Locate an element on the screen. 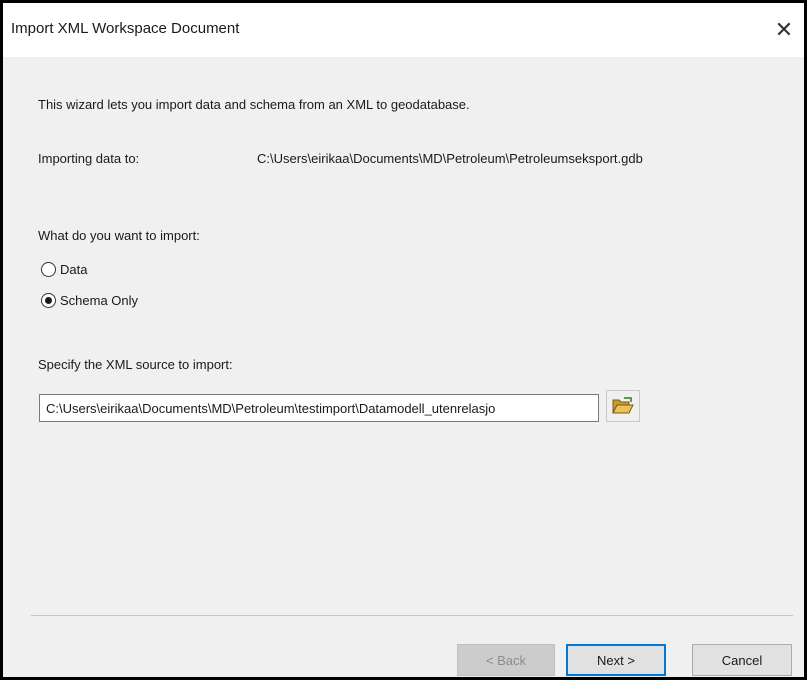  title-bar: Import XML Workspace Document ✕ is located at coordinates (403, 30).